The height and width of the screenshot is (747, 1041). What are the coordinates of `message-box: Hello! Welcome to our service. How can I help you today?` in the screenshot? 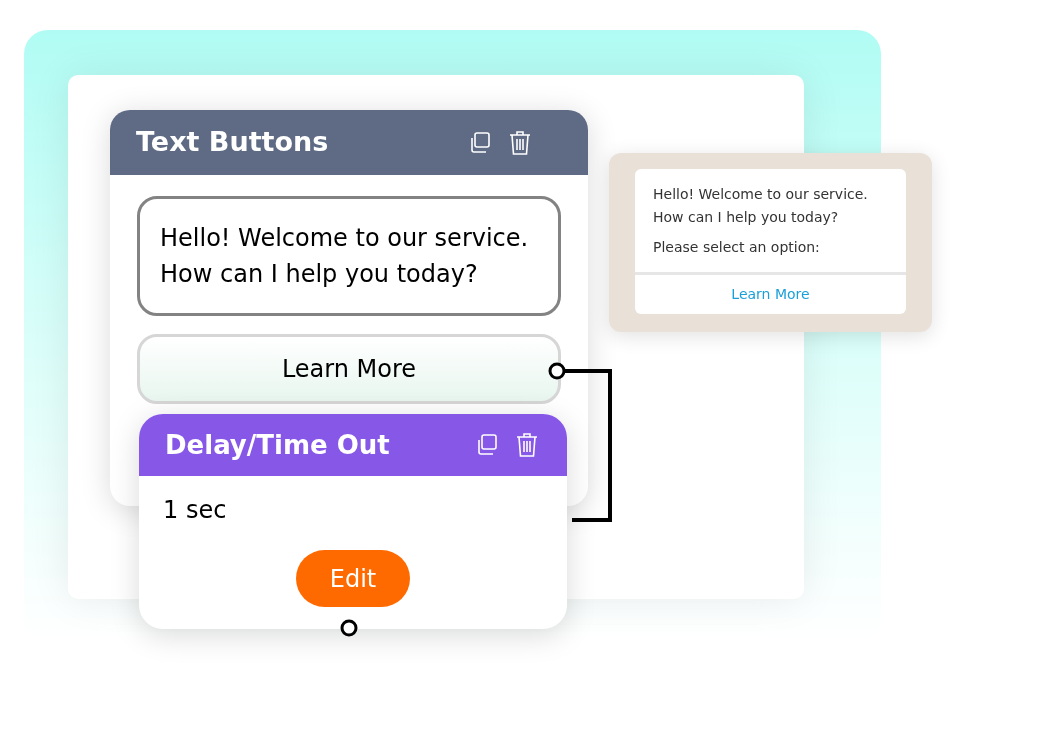 It's located at (349, 256).